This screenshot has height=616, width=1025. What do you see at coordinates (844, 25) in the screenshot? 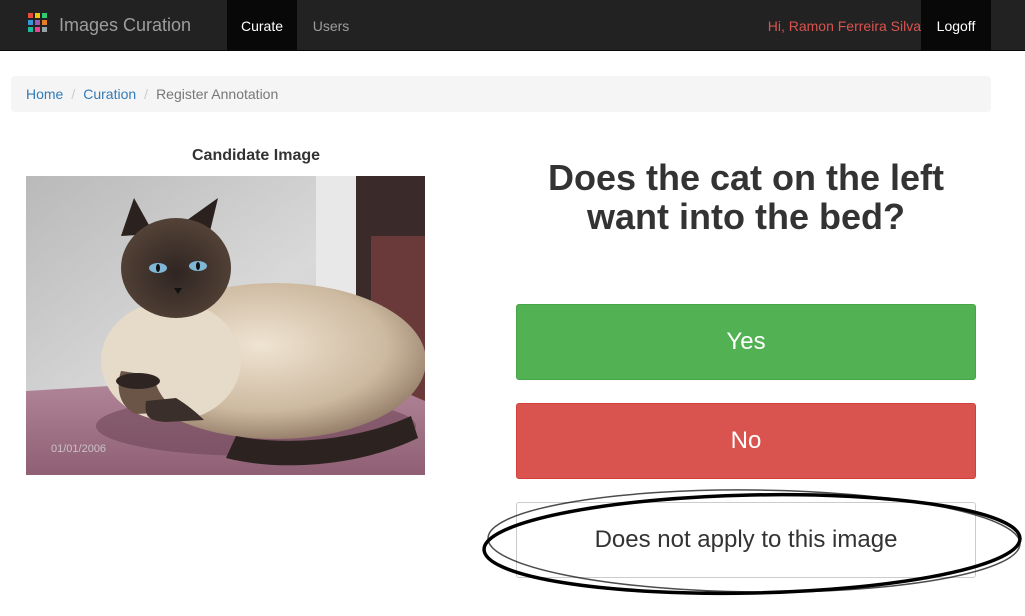
I see `user-greeting: Hi, Ramon Ferreira Silva` at bounding box center [844, 25].